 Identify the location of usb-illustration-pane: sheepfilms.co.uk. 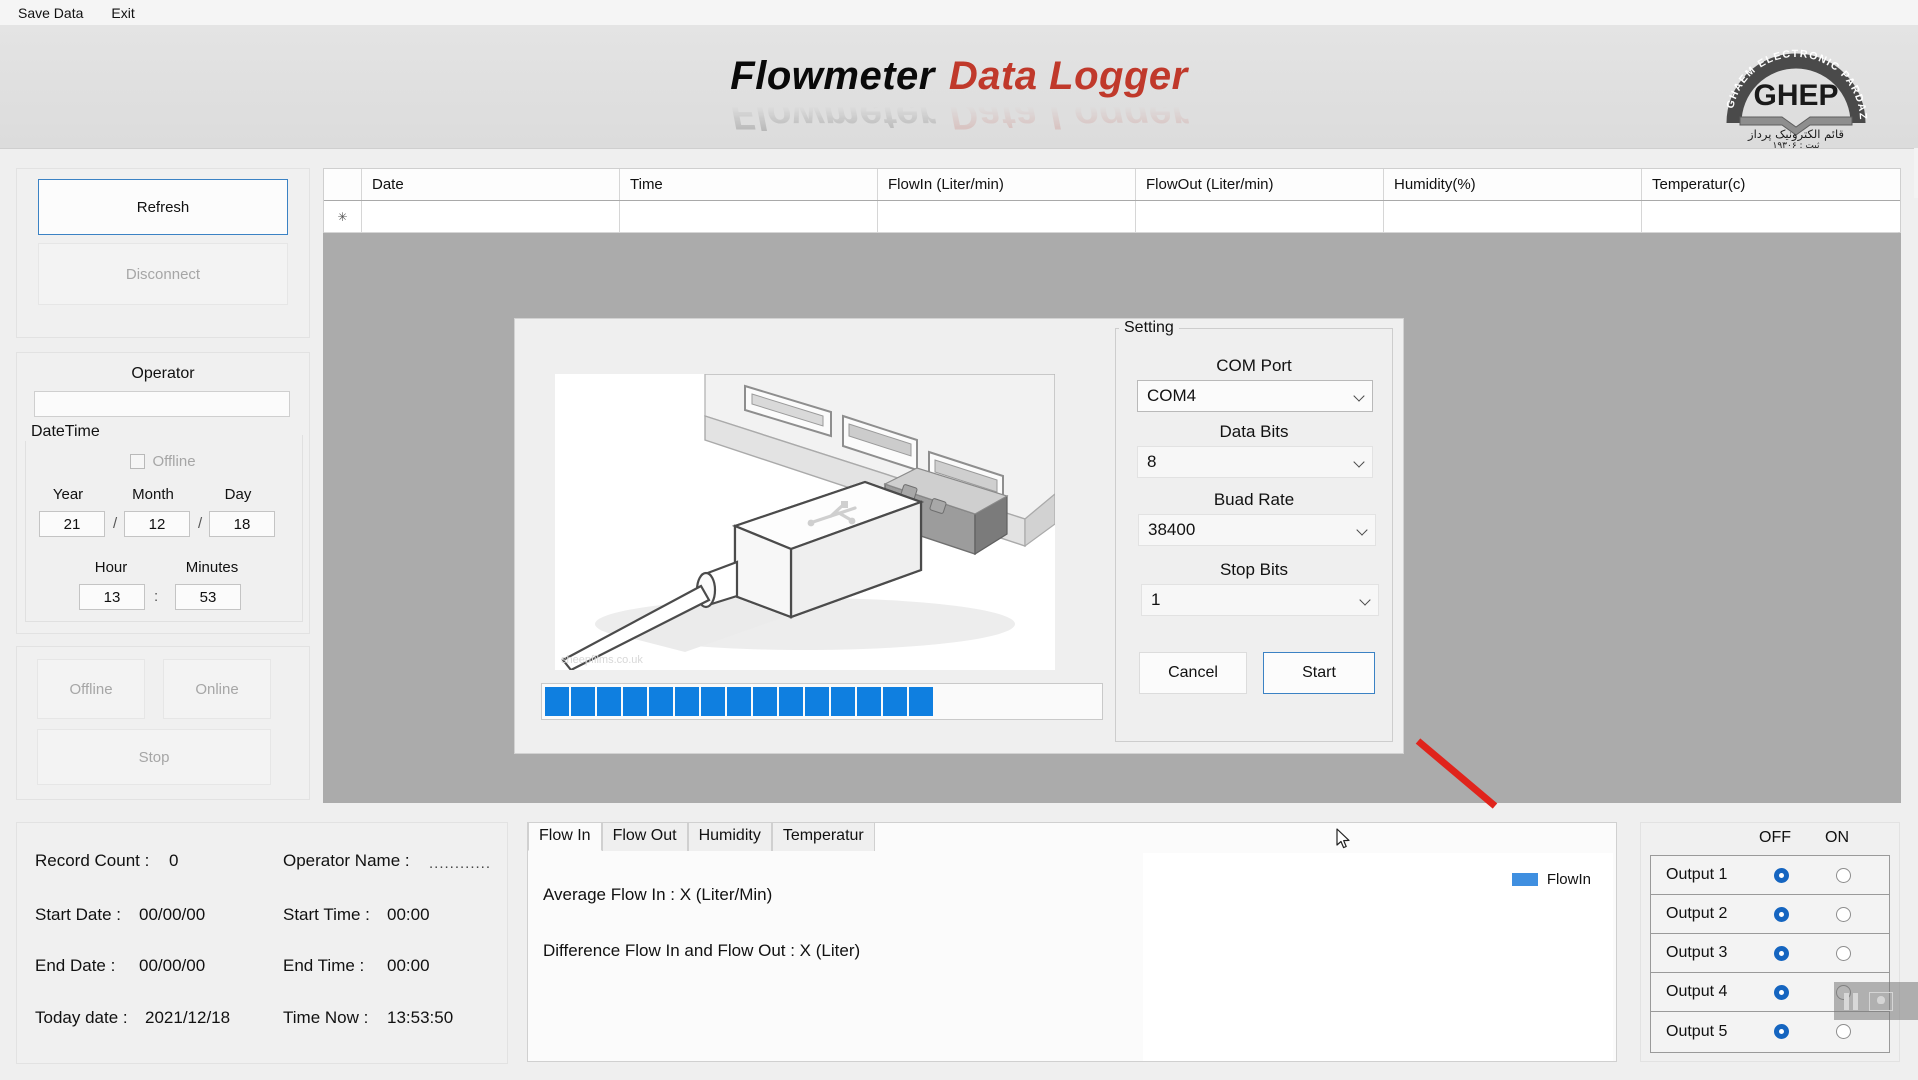
(815, 535).